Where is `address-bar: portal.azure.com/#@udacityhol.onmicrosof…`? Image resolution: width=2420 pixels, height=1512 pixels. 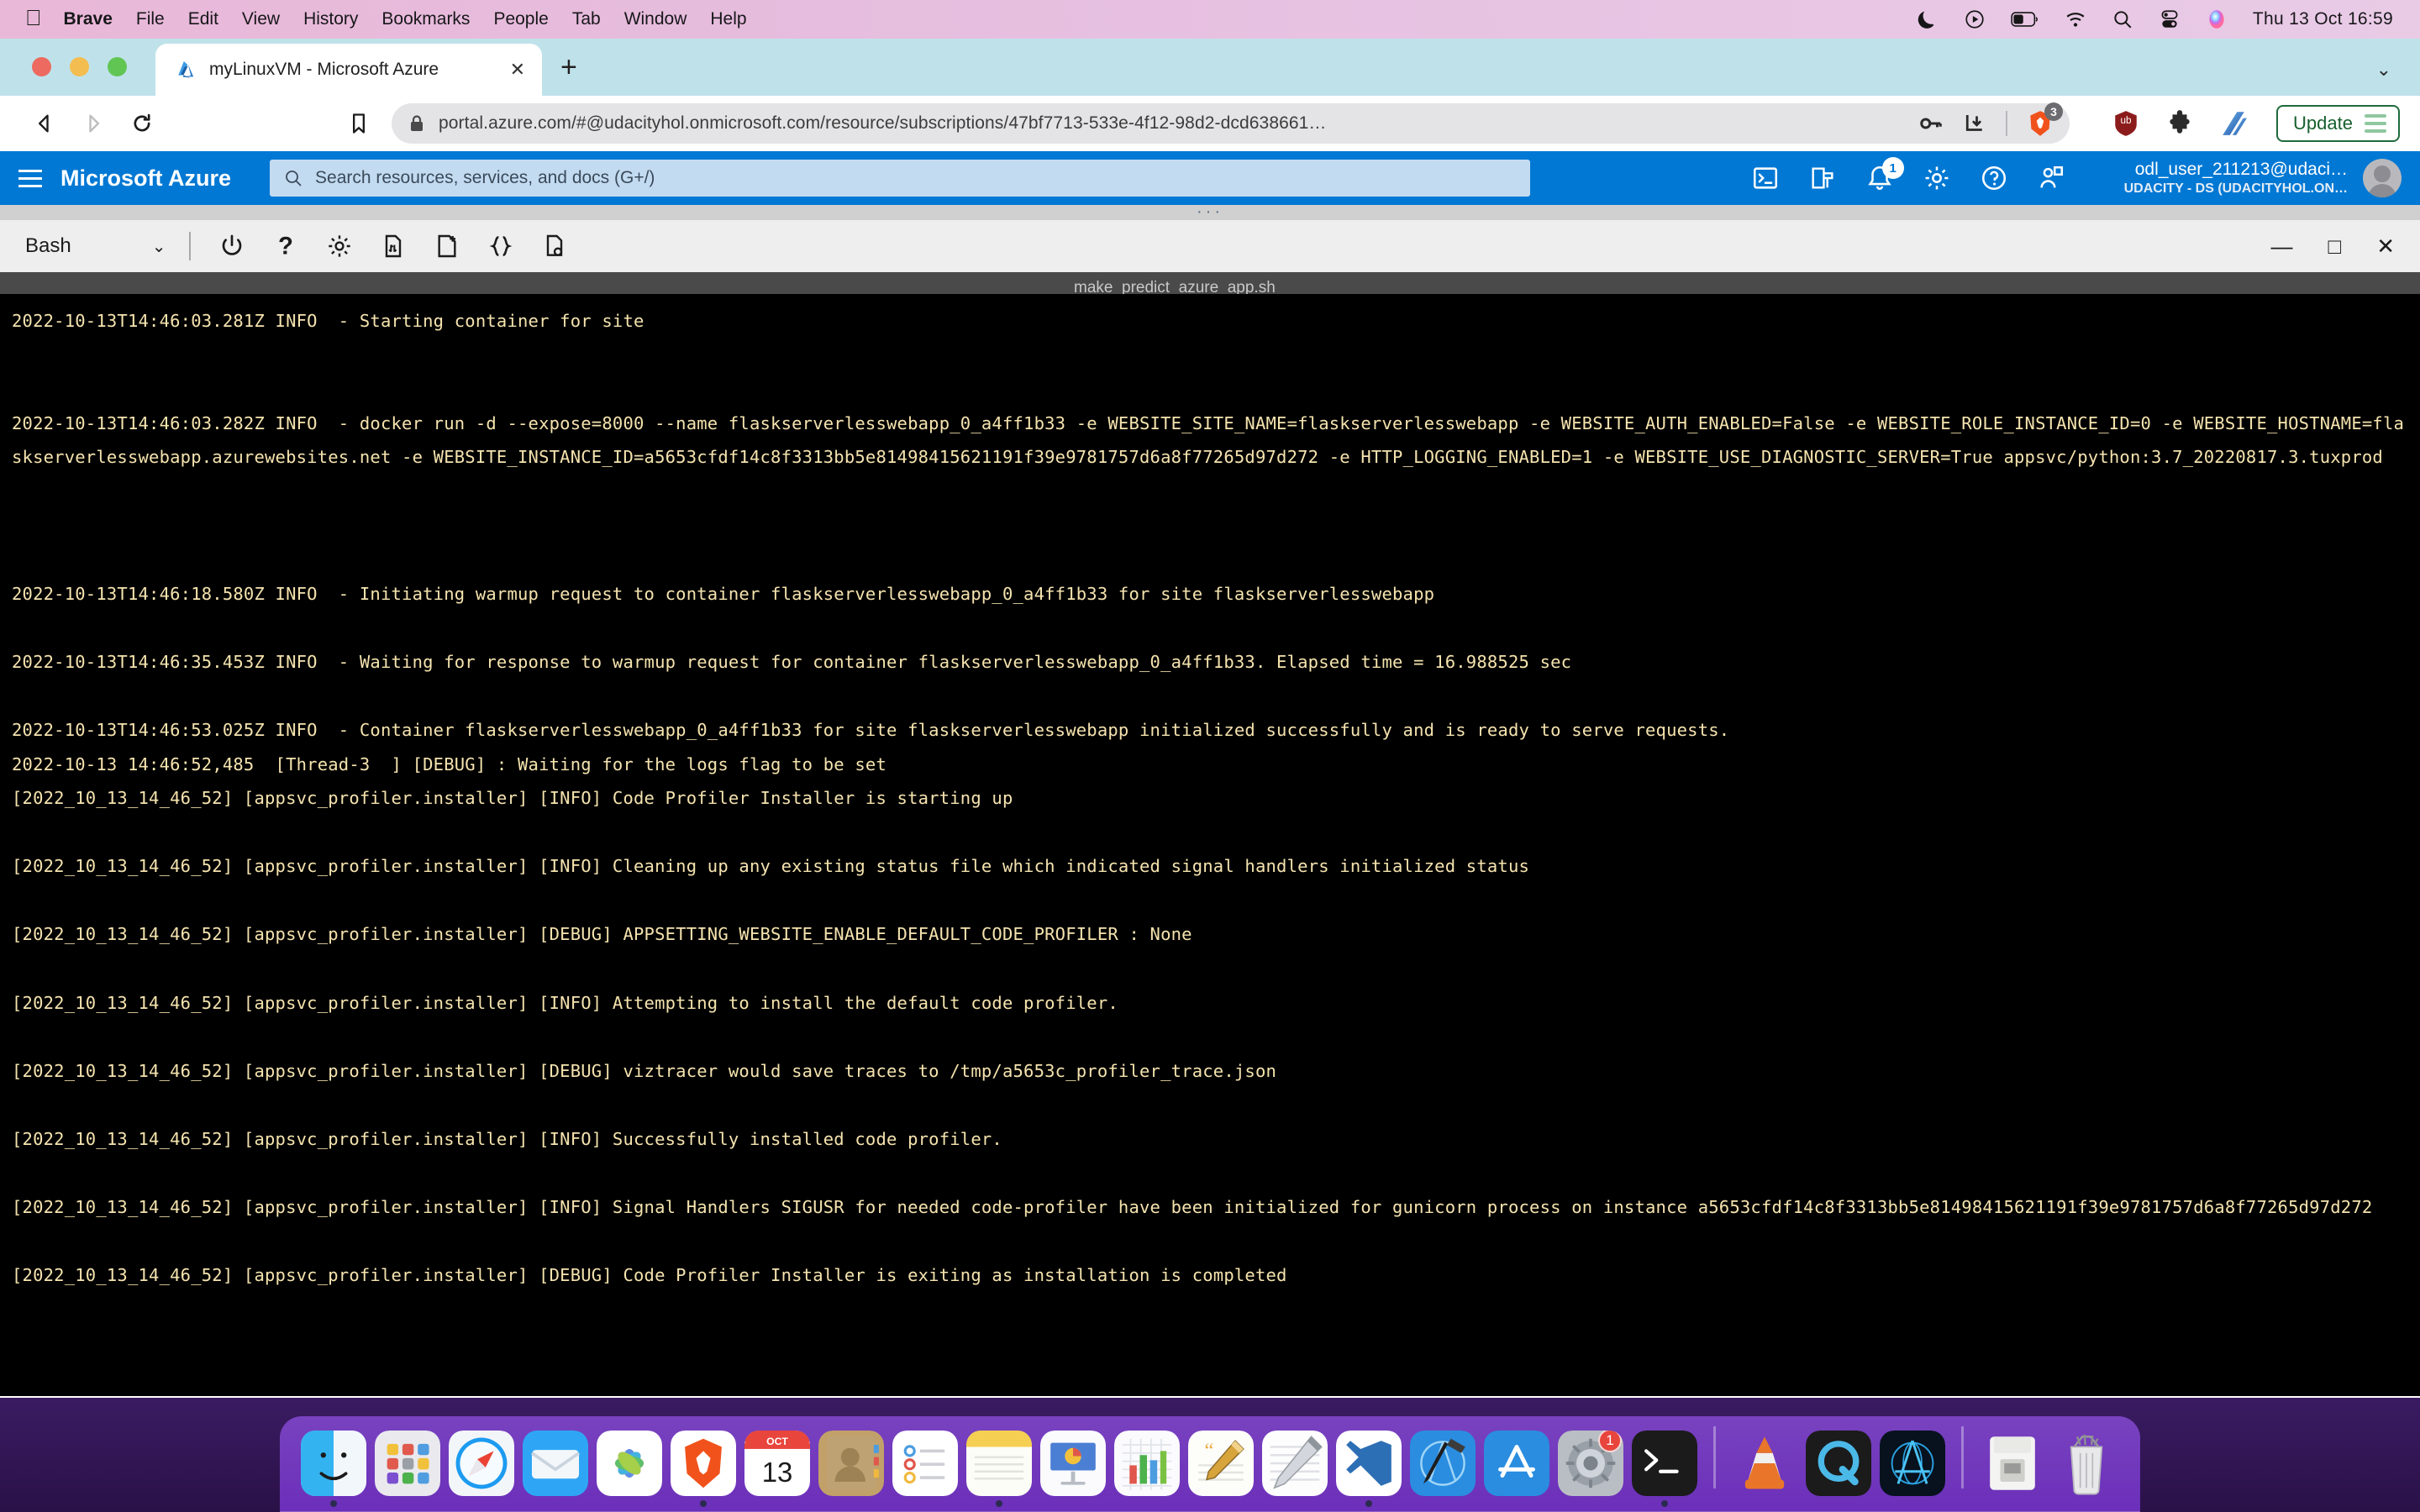
address-bar: portal.azure.com/#@udacityhol.onmicrosof… is located at coordinates (1231, 123).